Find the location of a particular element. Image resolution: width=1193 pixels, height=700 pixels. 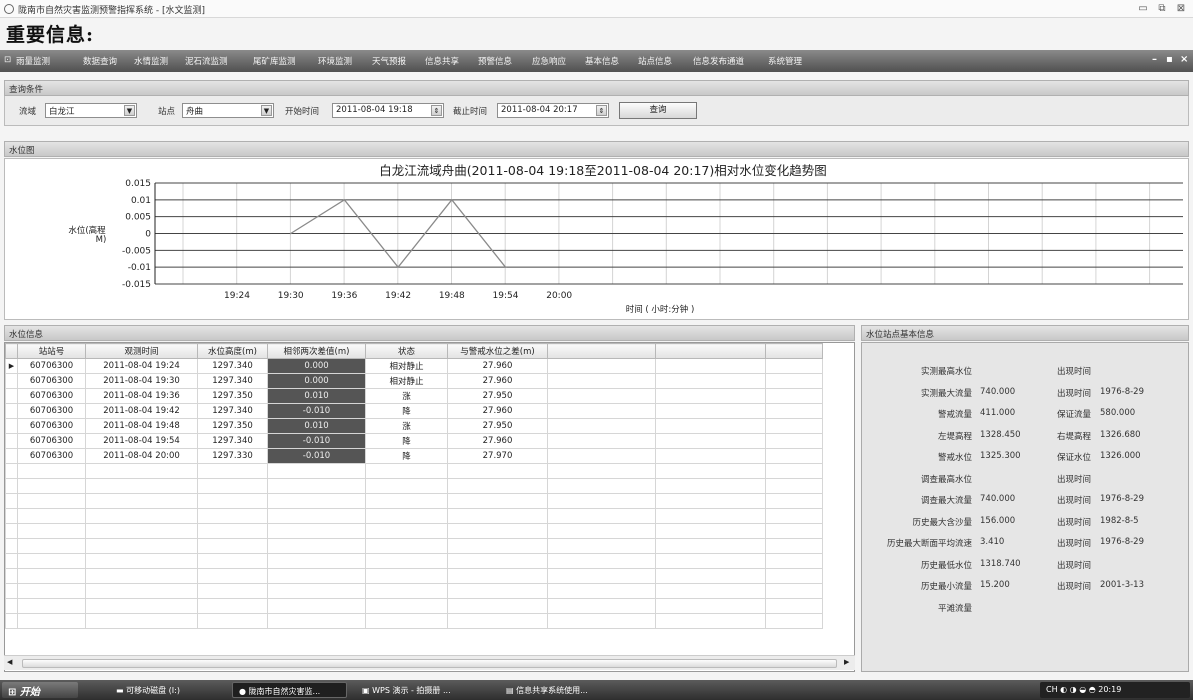

col-header-level: 水位高度(m) is located at coordinates (232, 351).